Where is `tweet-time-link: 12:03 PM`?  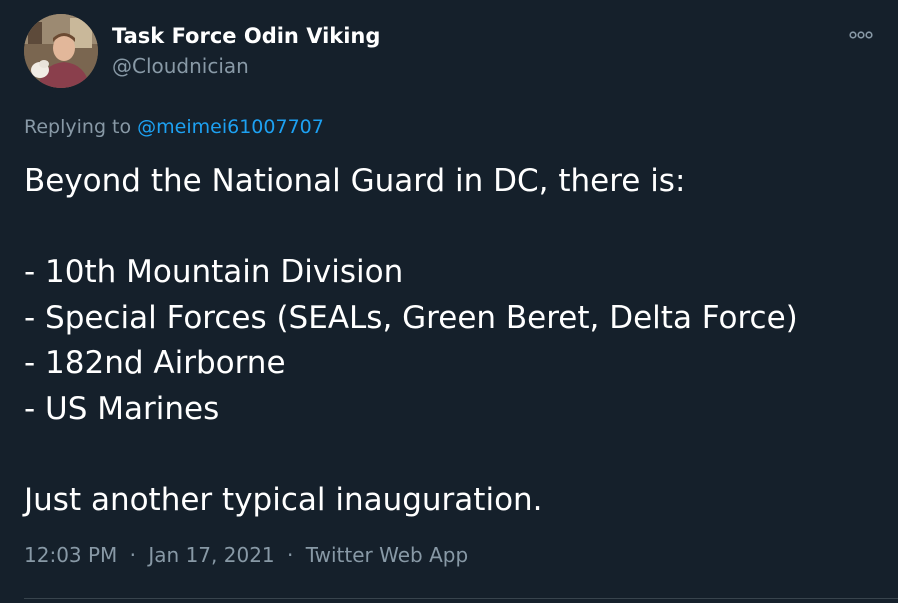 tweet-time-link: 12:03 PM is located at coordinates (70, 555).